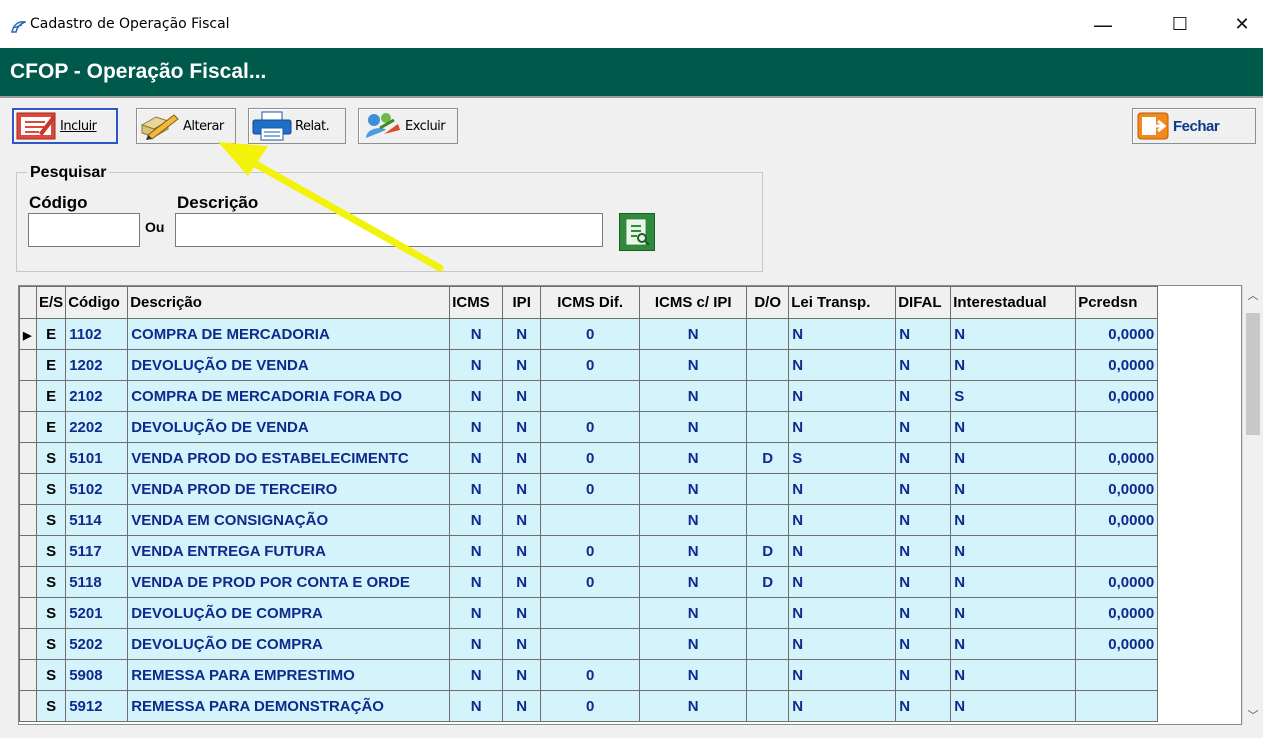  I want to click on grid-cell-descricao: COMPRA DE MERCADORIA, so click(289, 334).